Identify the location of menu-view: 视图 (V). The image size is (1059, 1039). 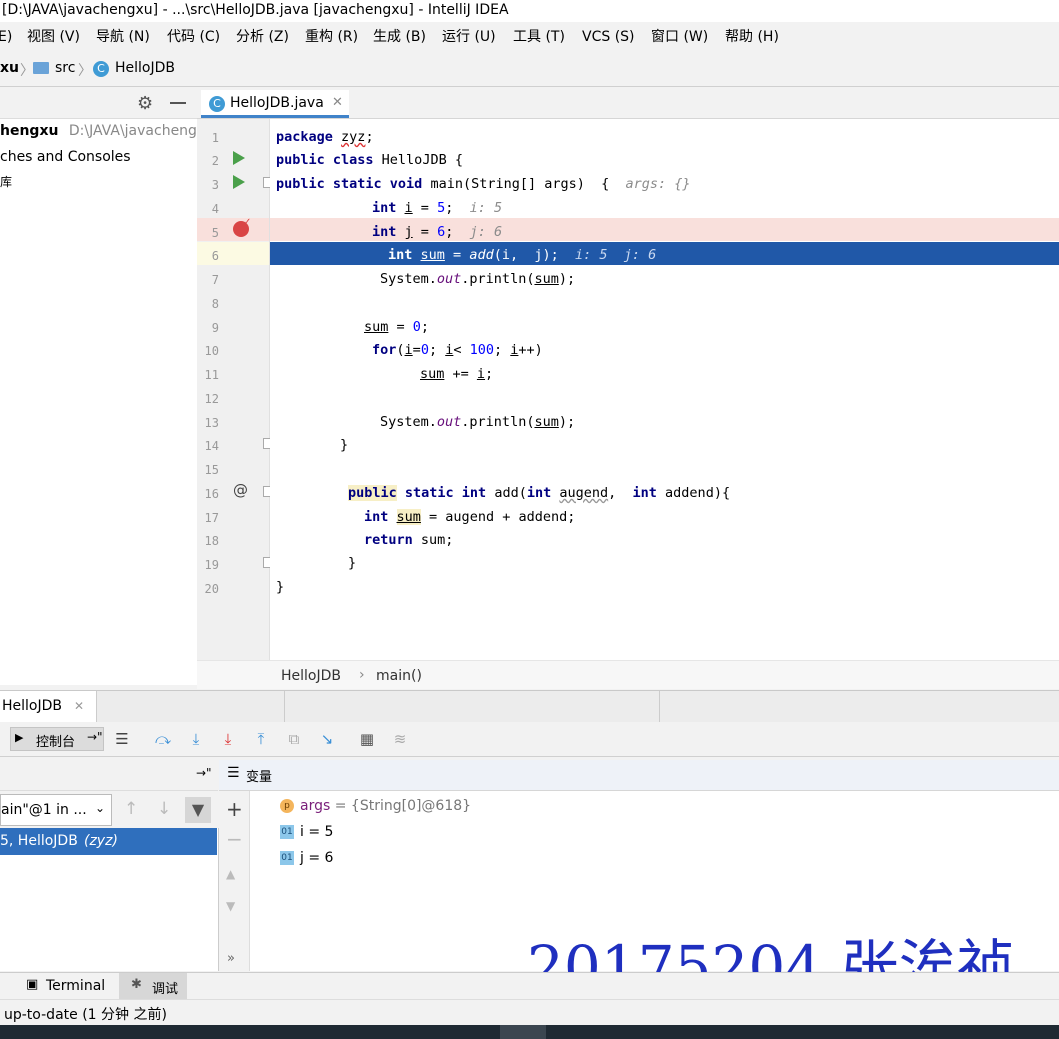
(53, 37).